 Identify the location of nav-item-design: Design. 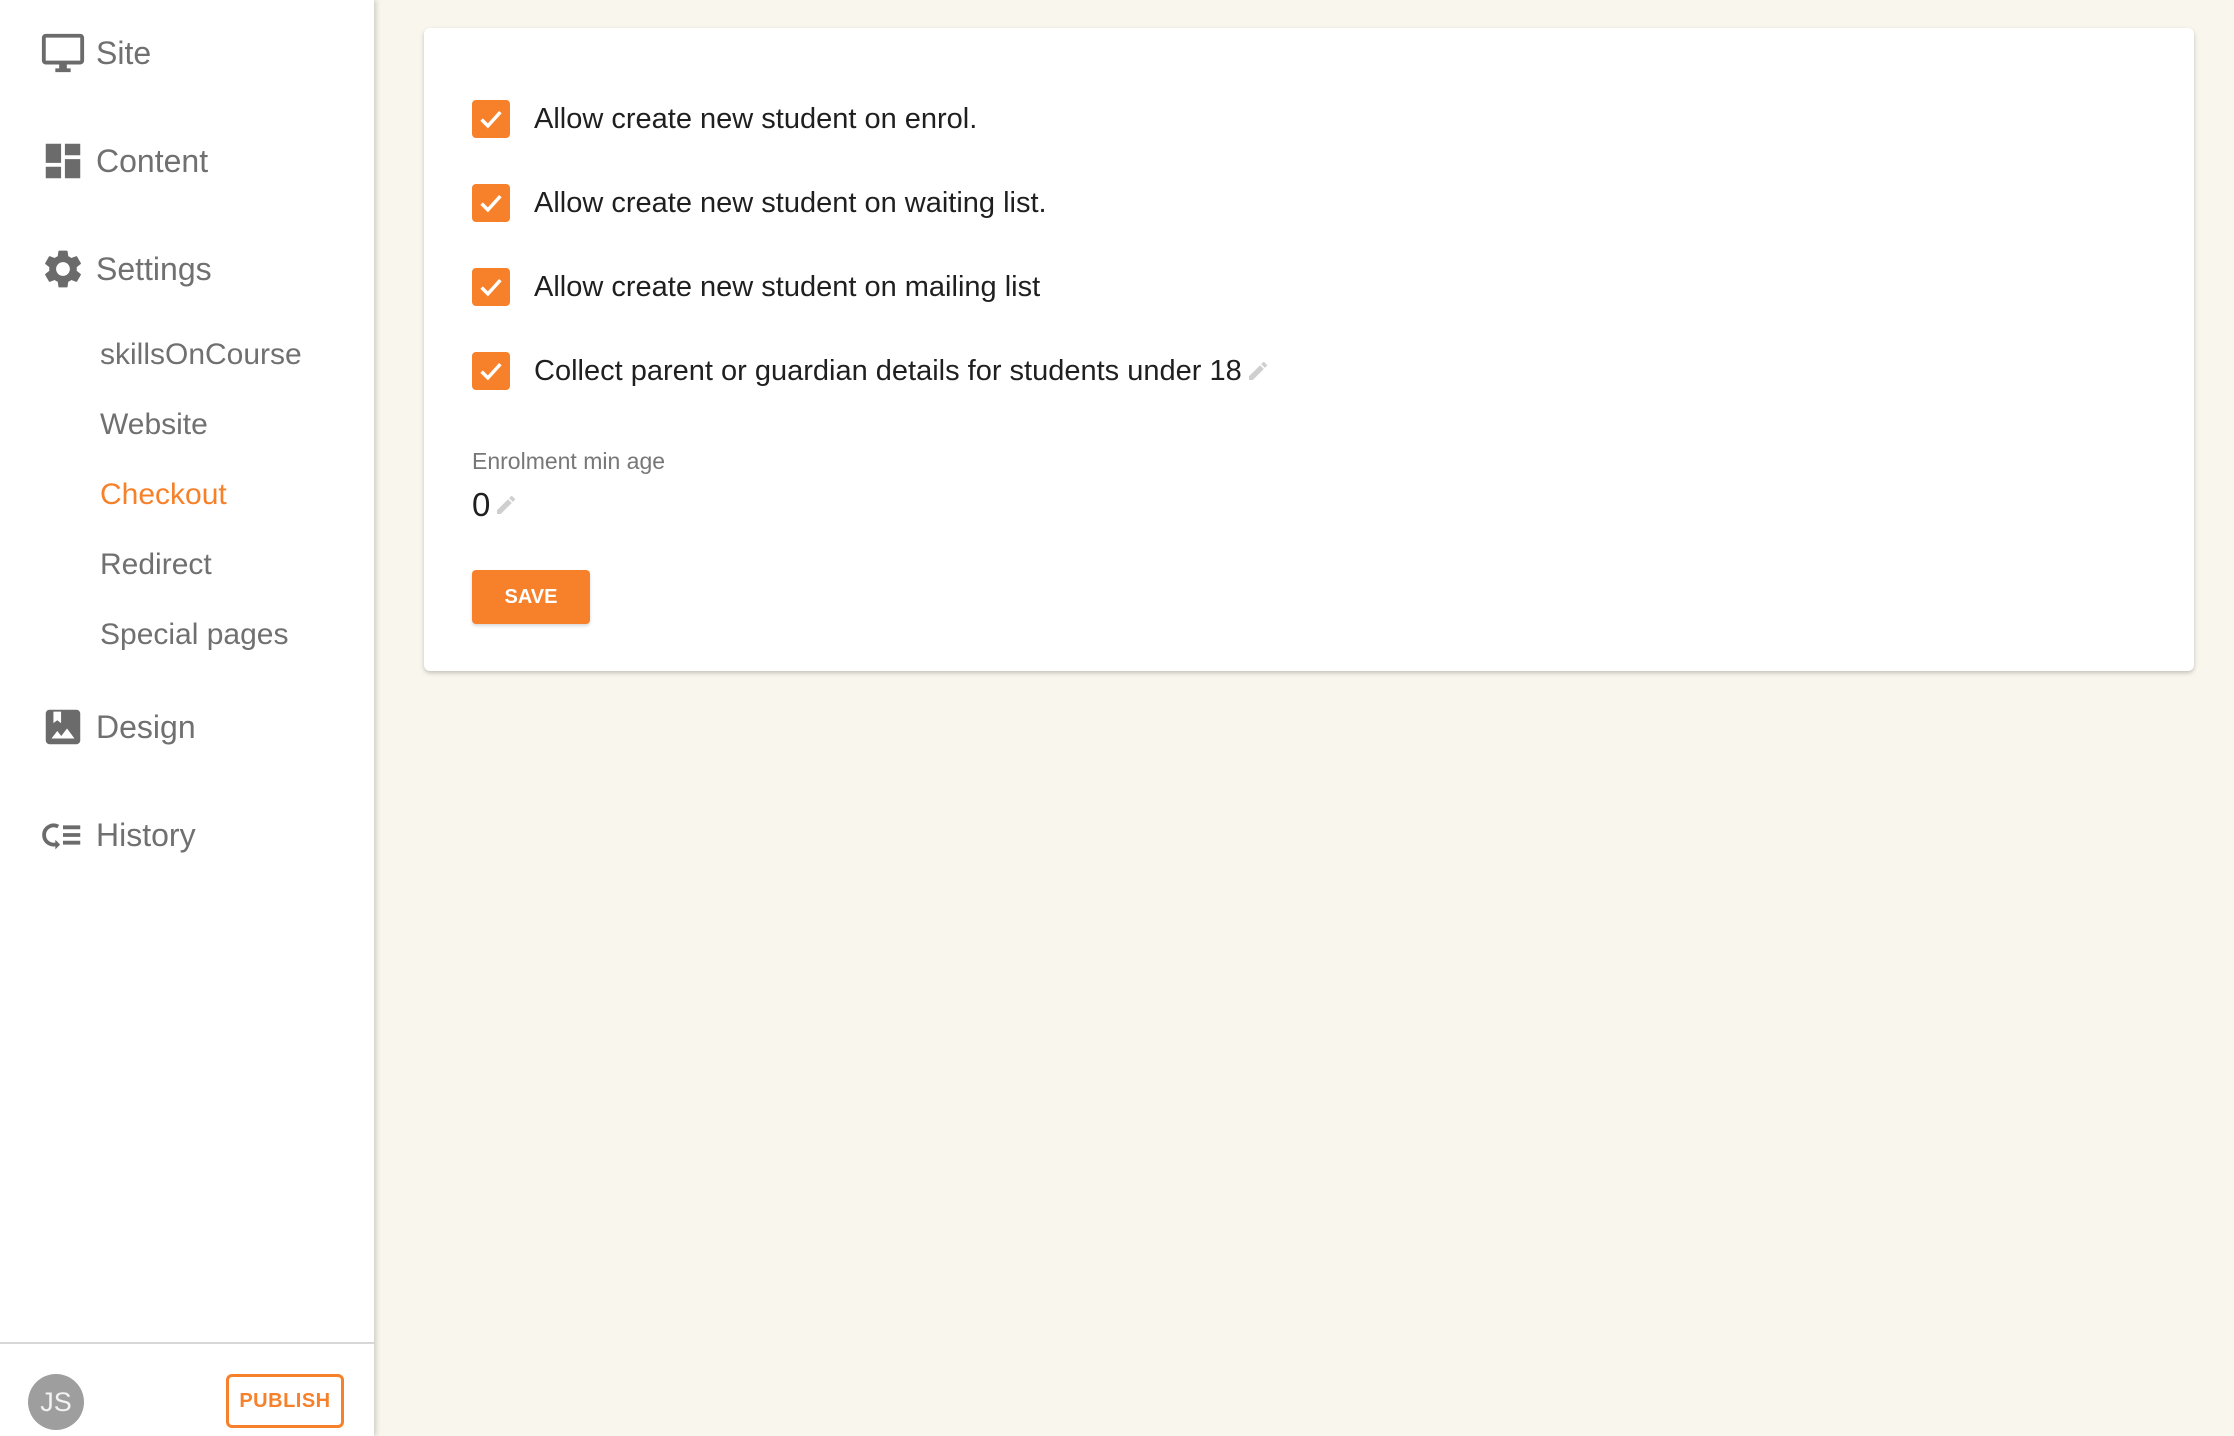
(118, 727).